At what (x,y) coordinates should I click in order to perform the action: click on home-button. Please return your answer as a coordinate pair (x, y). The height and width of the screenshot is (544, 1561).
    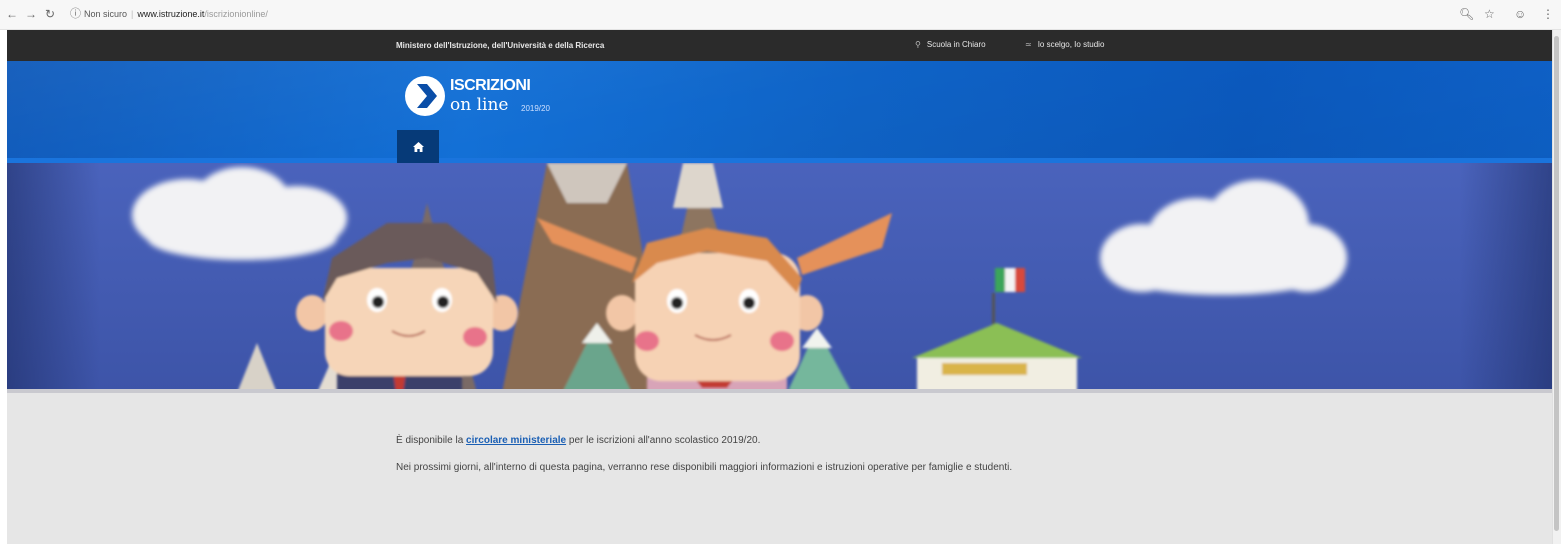
    Looking at the image, I should click on (418, 146).